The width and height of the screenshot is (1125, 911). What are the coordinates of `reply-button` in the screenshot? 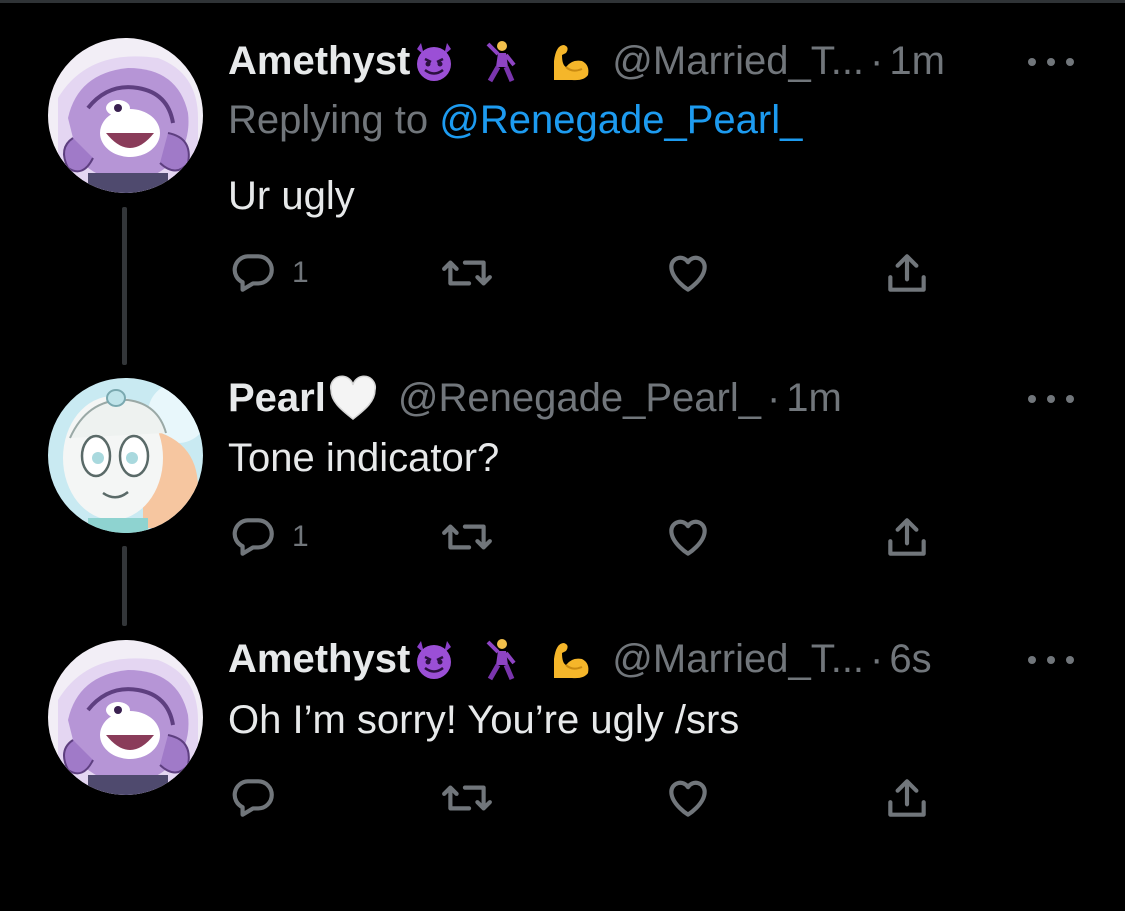 It's located at (260, 798).